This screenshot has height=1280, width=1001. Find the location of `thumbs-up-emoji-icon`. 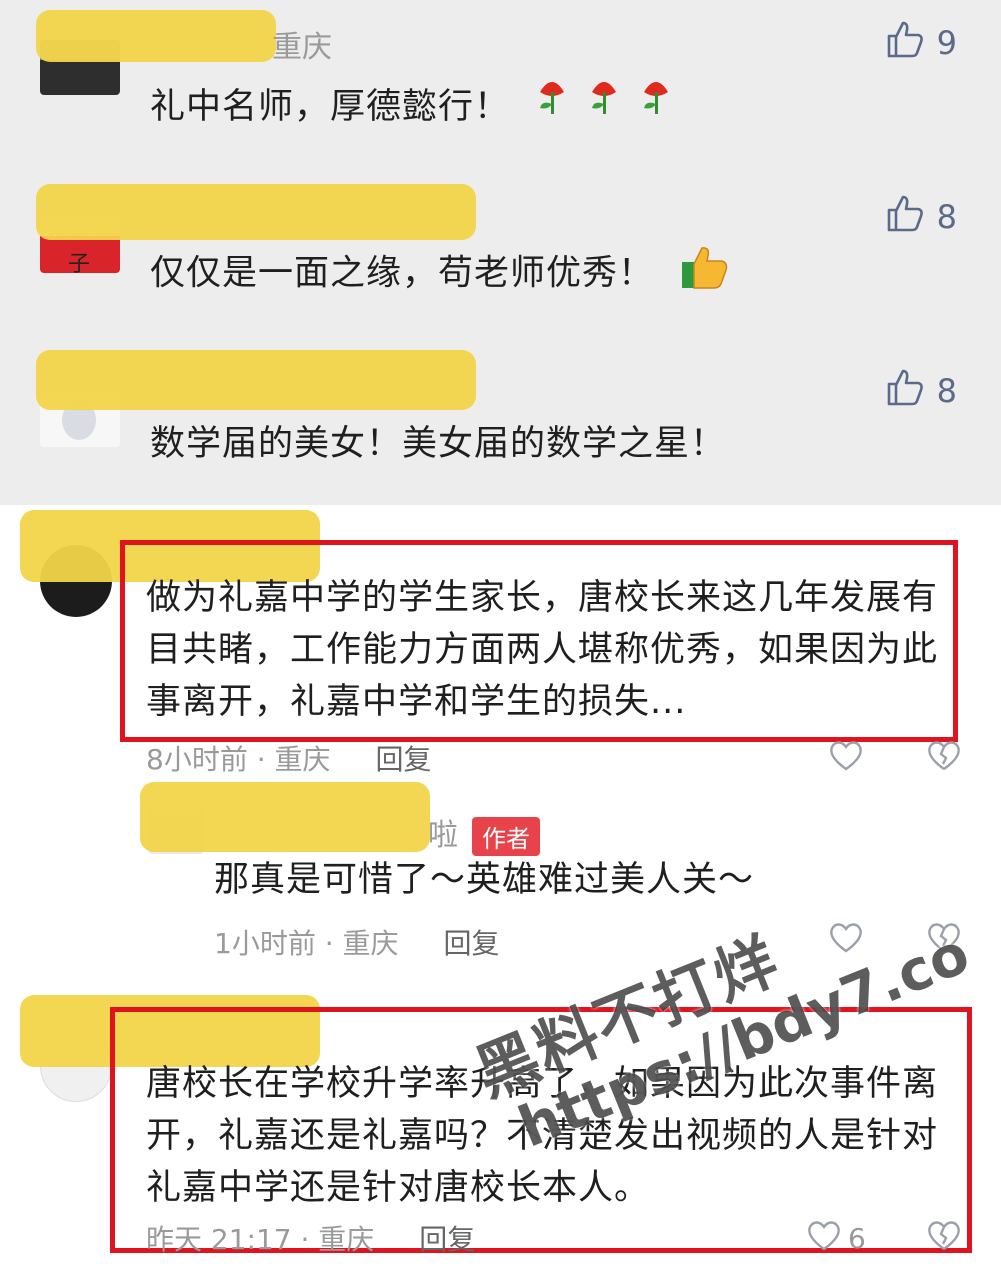

thumbs-up-emoji-icon is located at coordinates (705, 274).